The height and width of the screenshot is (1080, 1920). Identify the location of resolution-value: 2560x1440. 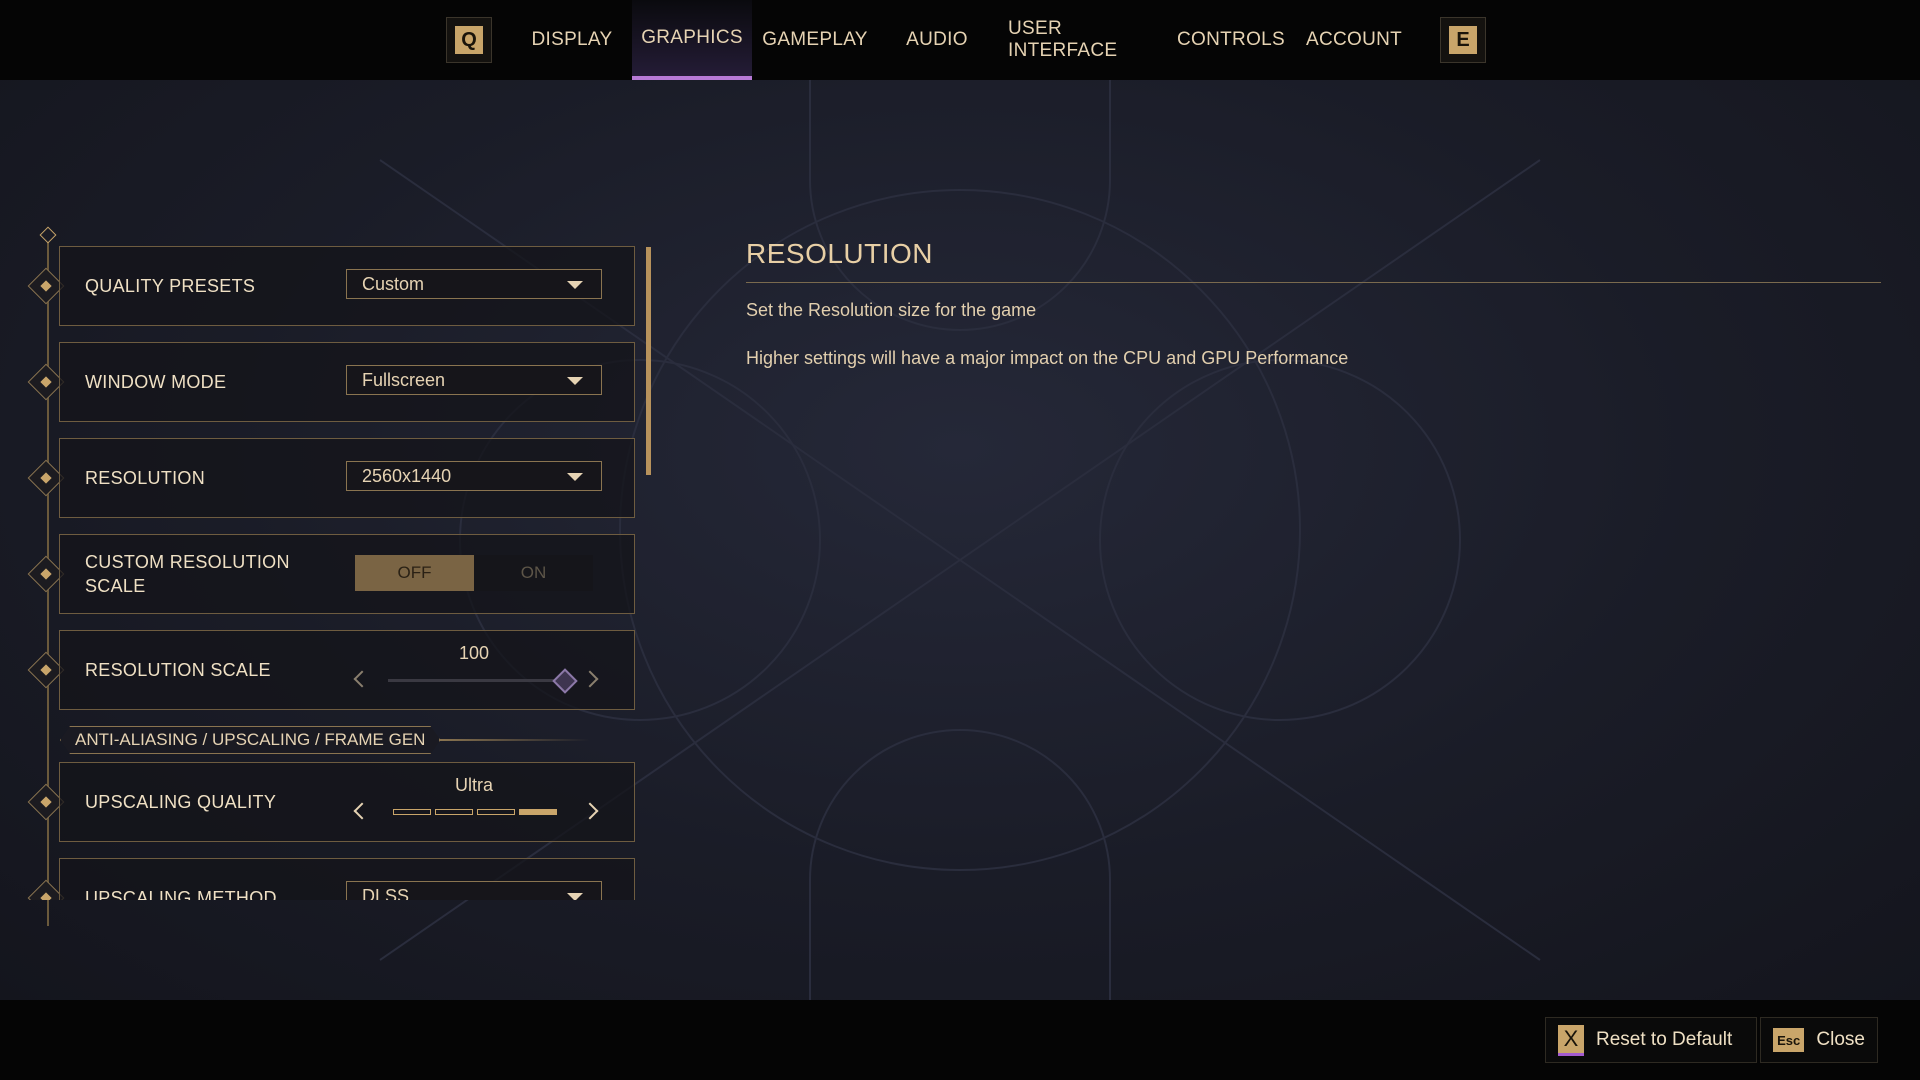
(407, 476).